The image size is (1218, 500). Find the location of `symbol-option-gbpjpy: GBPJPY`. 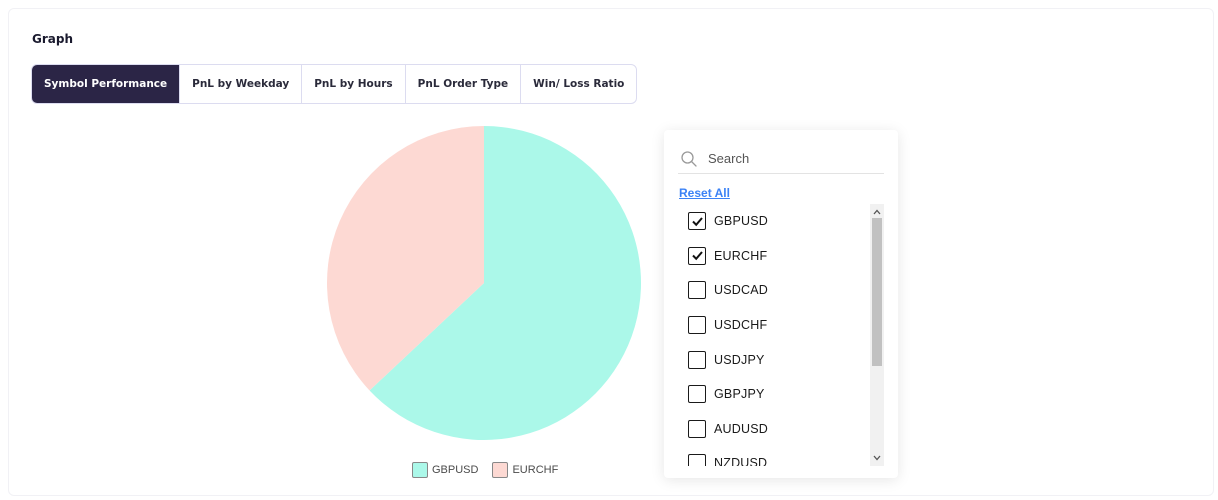

symbol-option-gbpjpy: GBPJPY is located at coordinates (774, 394).